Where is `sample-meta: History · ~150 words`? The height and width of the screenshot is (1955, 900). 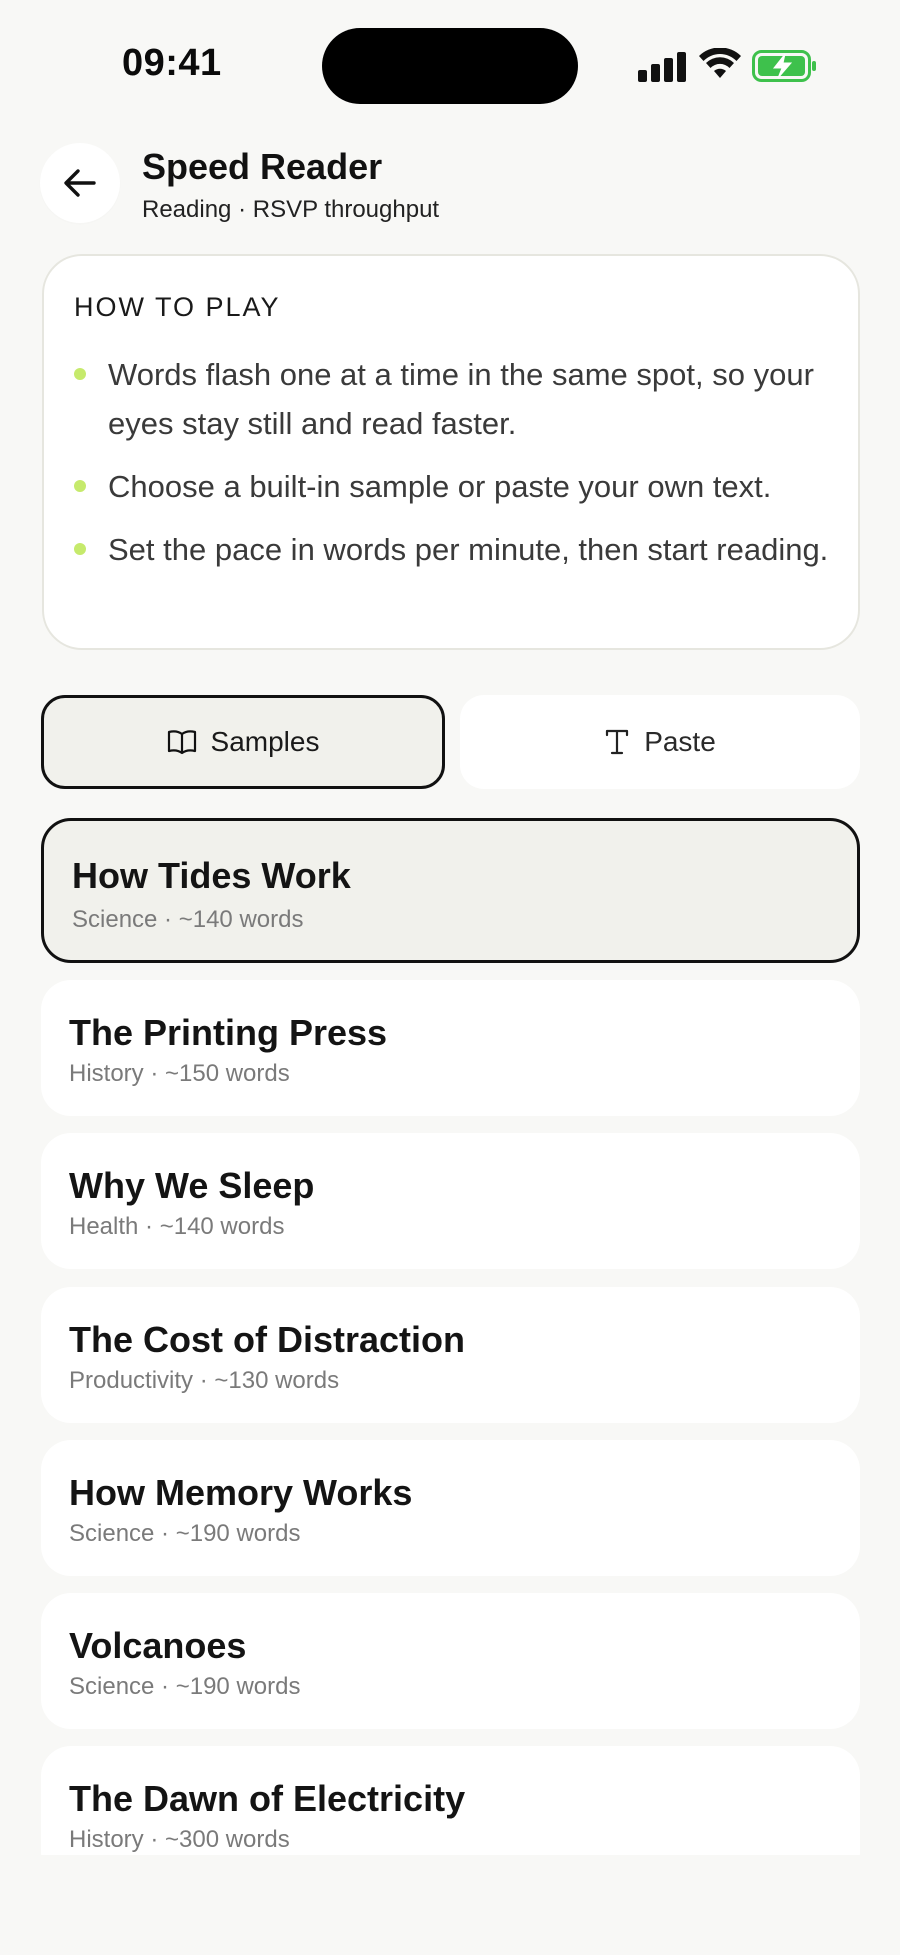
sample-meta: History · ~150 words is located at coordinates (179, 1073).